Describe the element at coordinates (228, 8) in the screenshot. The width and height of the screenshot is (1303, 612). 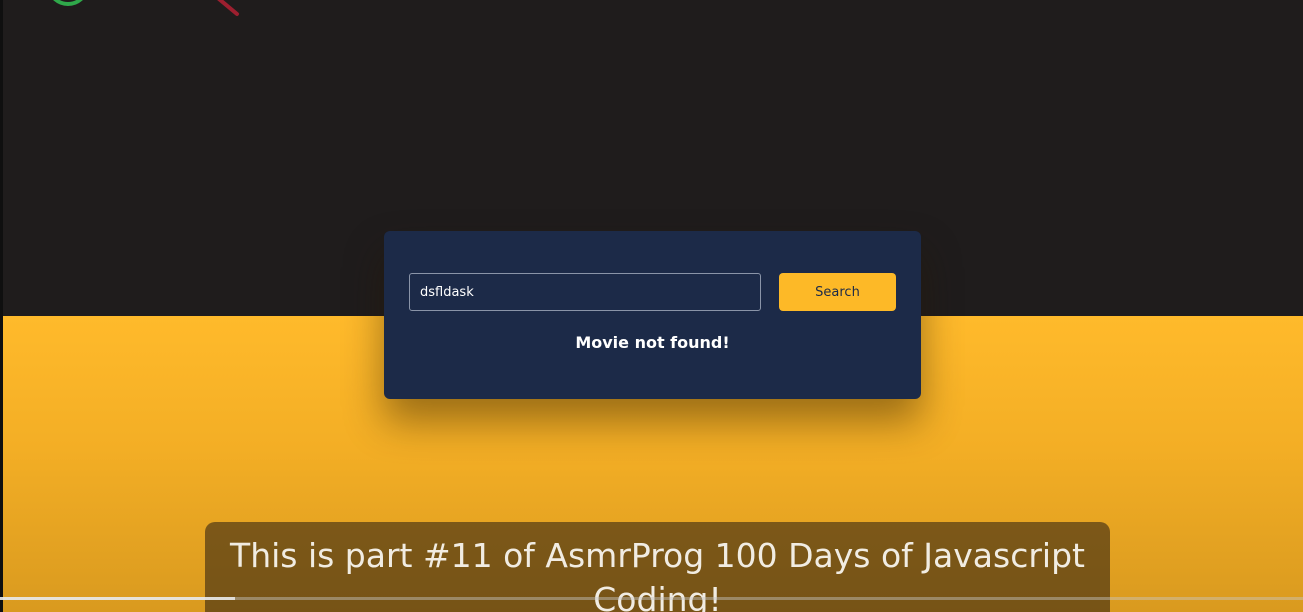
I see `red-stroke-decor-icon` at that location.